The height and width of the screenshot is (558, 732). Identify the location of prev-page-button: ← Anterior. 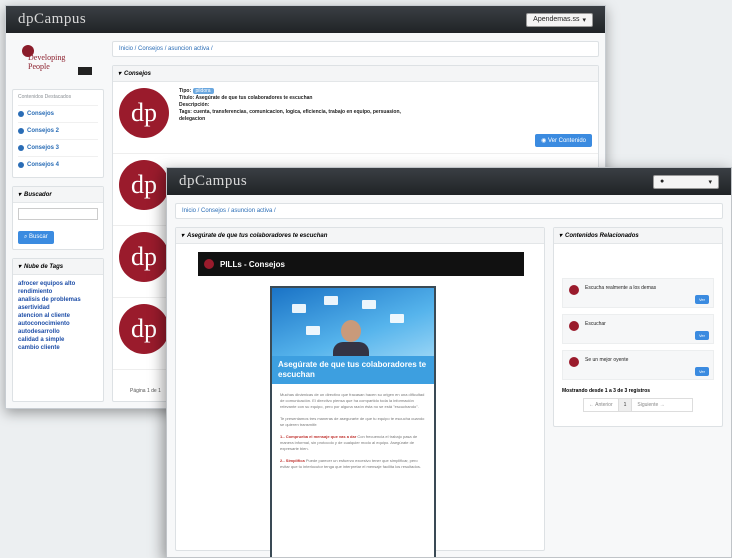
(601, 405).